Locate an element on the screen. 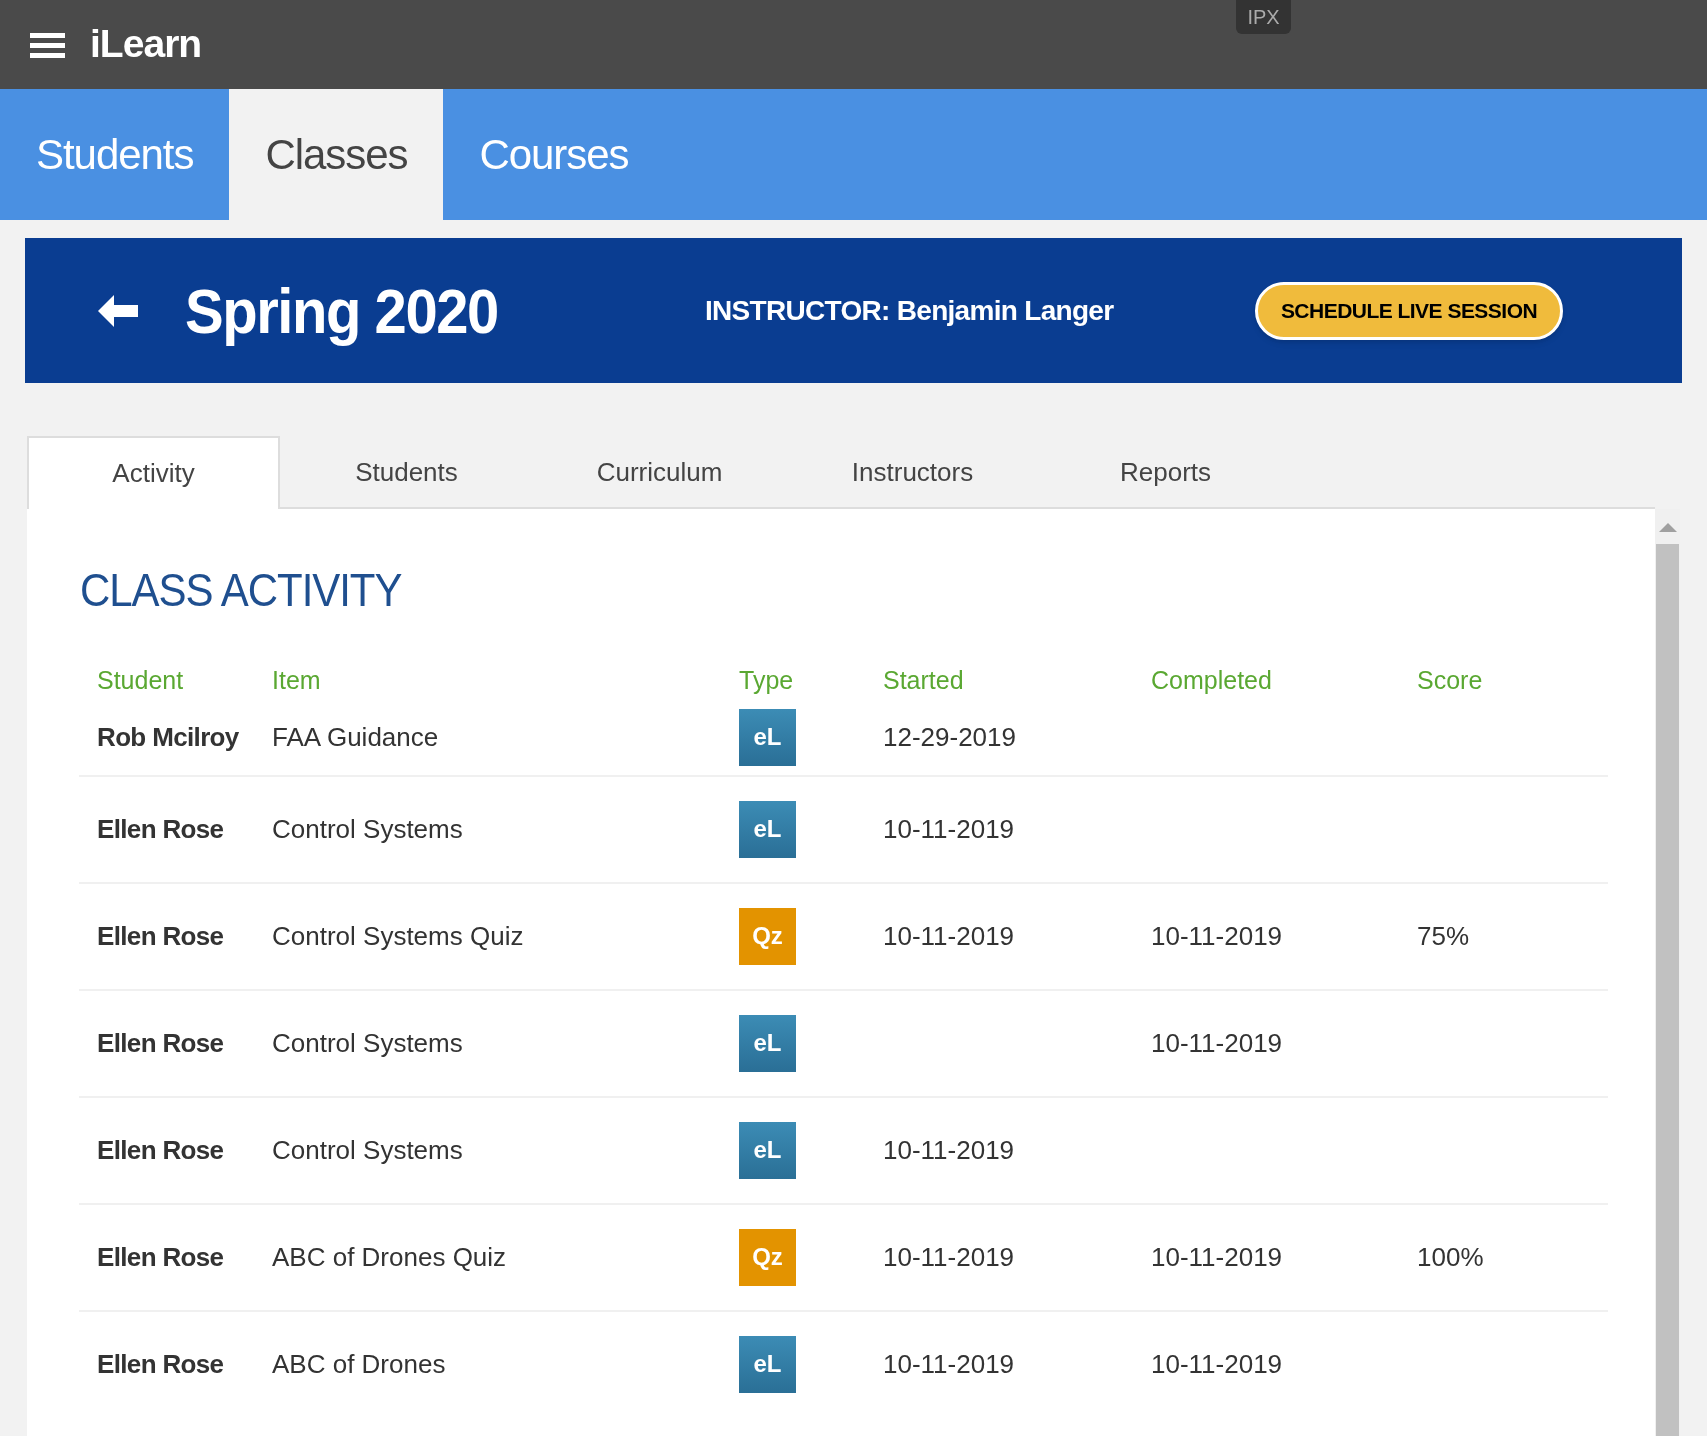 The height and width of the screenshot is (1436, 1707). column-header: Item is located at coordinates (296, 680).